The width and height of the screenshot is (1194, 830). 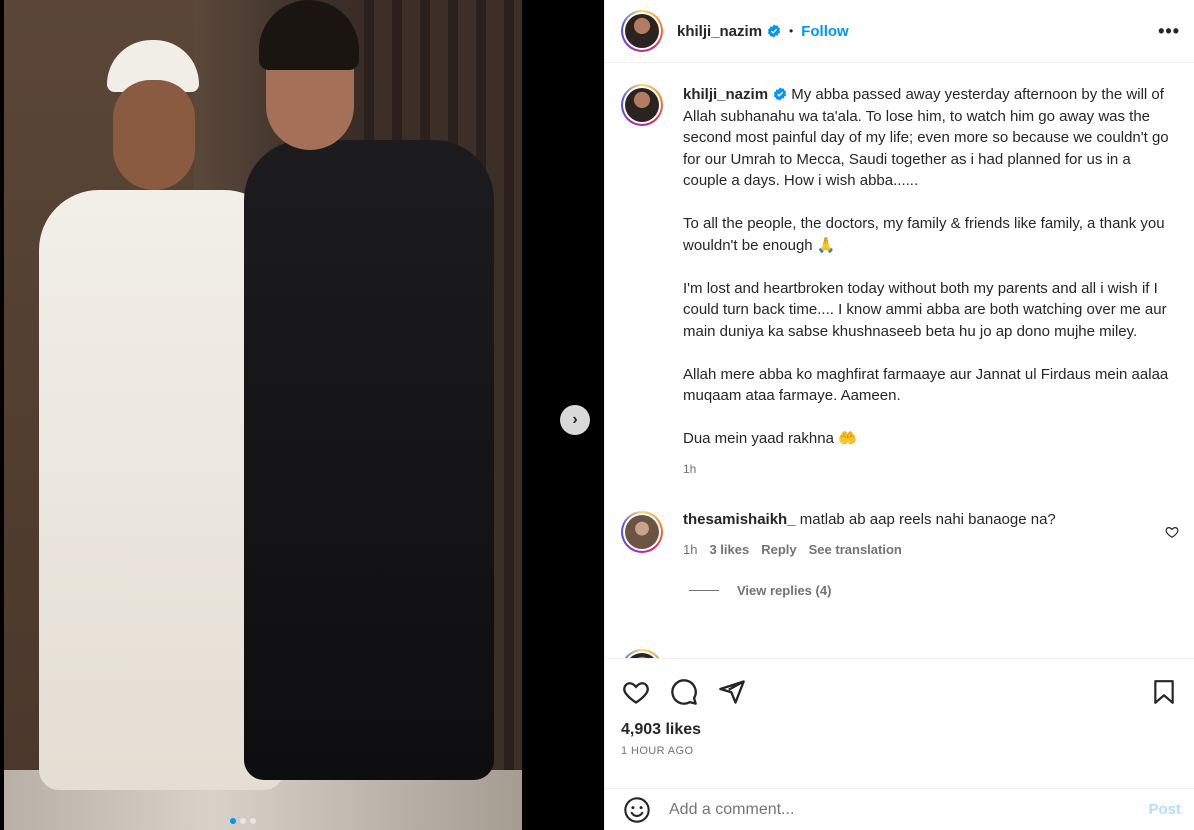 I want to click on post-header: khilji_nazim • Follow •••, so click(x=899, y=31).